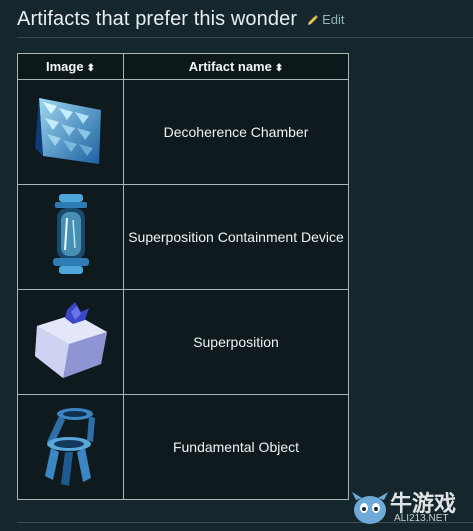  Describe the element at coordinates (236, 237) in the screenshot. I see `artifact-name-cell: Superposition Containment Device` at that location.